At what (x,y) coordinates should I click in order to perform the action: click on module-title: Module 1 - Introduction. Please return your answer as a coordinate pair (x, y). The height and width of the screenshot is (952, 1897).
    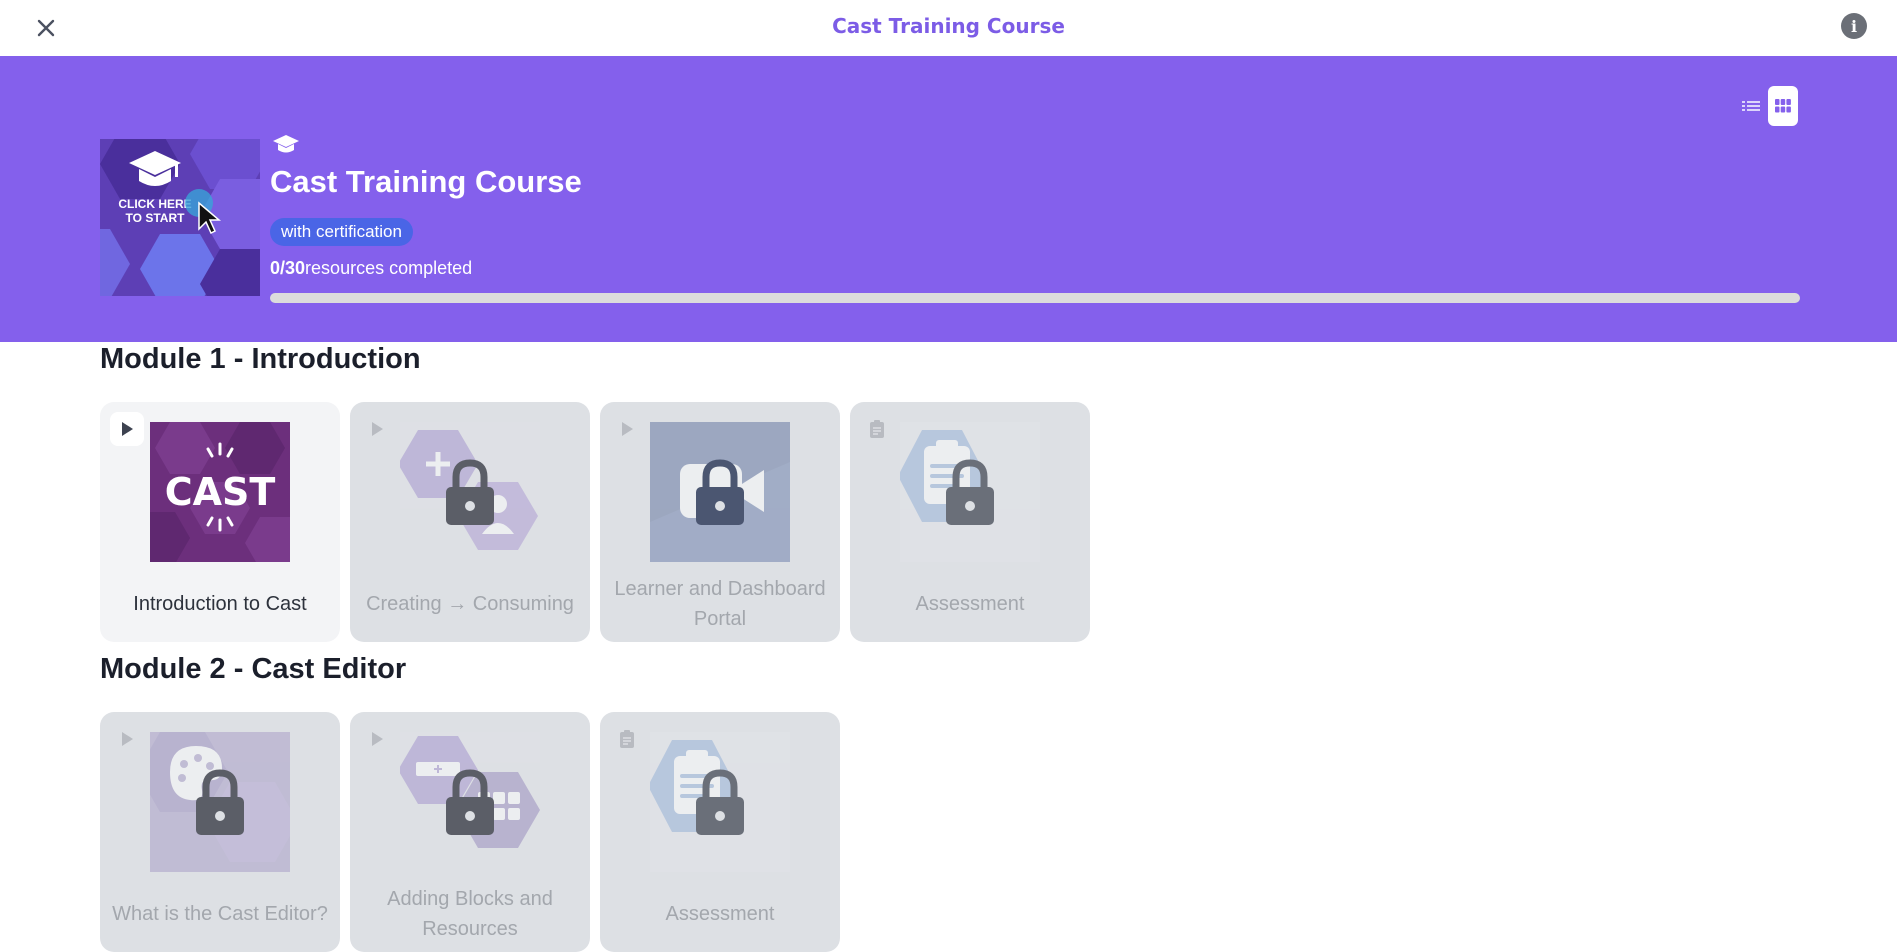
    Looking at the image, I should click on (260, 359).